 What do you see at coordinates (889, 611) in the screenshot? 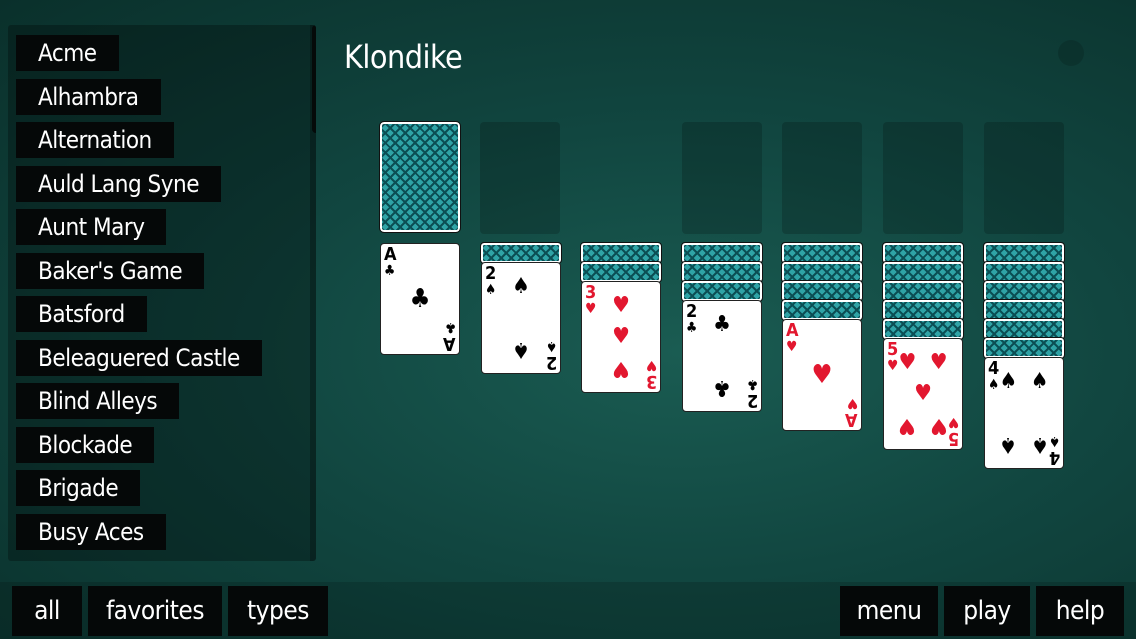
I see `menu-button: menu` at bounding box center [889, 611].